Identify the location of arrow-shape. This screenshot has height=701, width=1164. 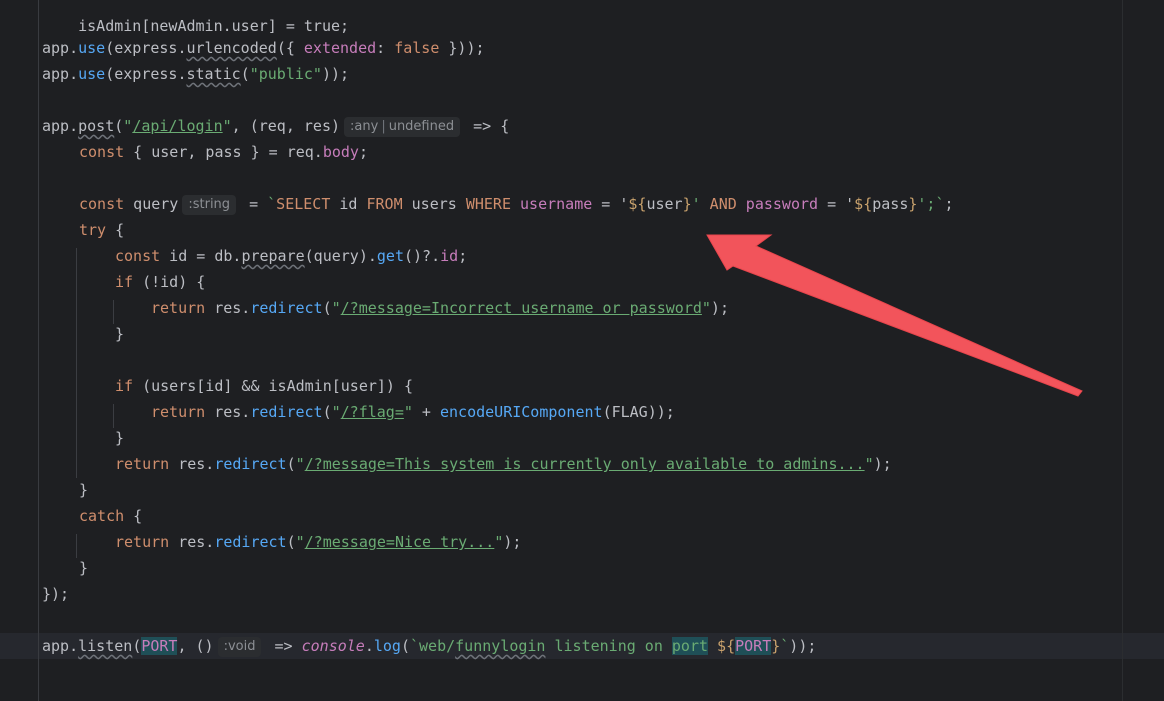
(894, 315).